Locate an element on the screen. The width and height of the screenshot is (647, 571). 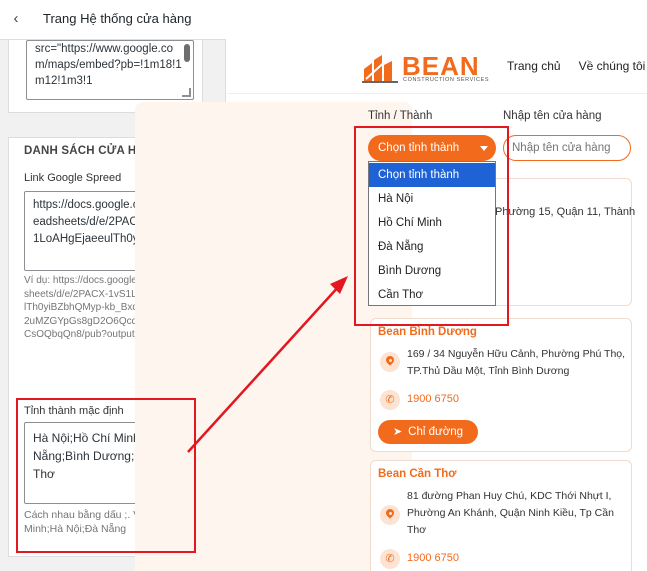
annotation-arrow is located at coordinates (267, 364).